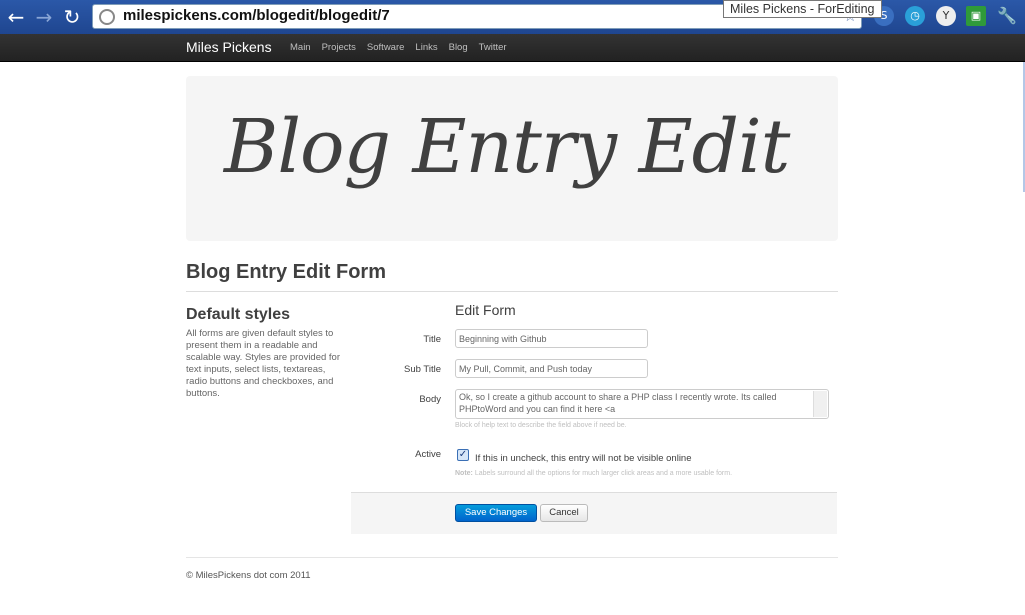  What do you see at coordinates (551, 338) in the screenshot?
I see `title-input: Beginning with Github` at bounding box center [551, 338].